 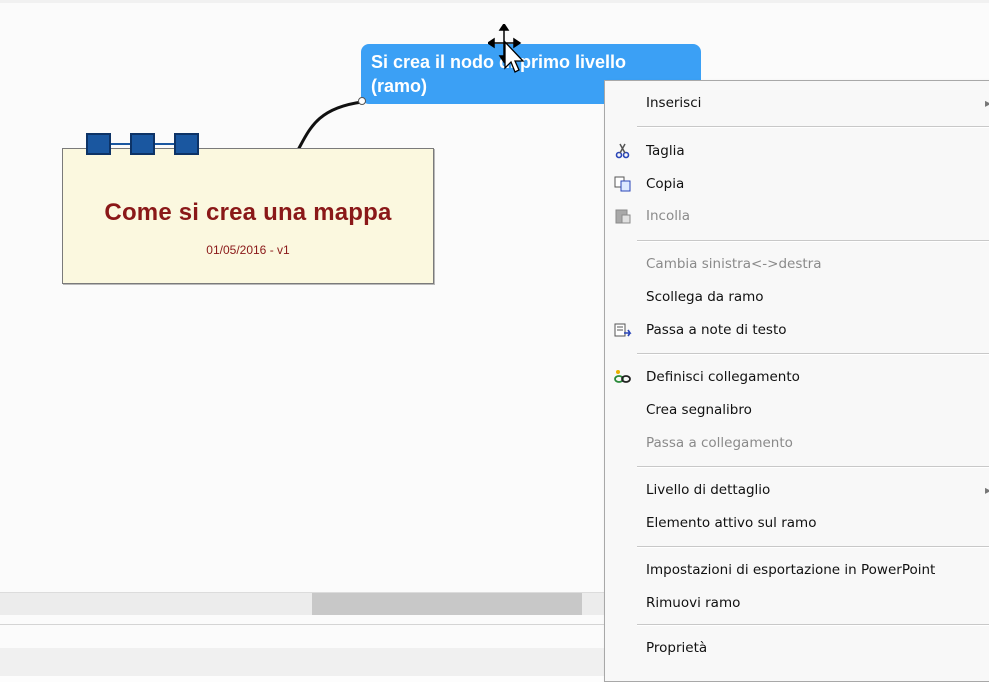 I want to click on menu-item-elemento-attivo: Elemento attivo sul ramo, so click(x=797, y=523).